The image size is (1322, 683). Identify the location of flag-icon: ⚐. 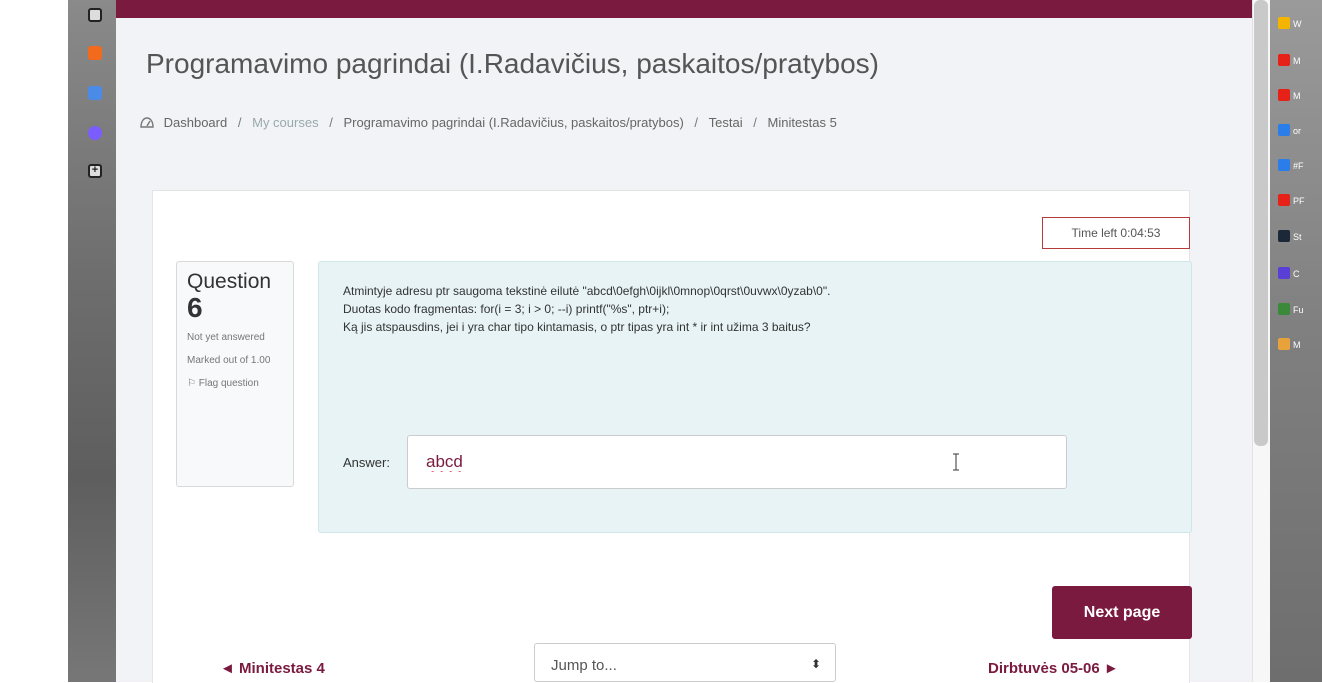
(193, 383).